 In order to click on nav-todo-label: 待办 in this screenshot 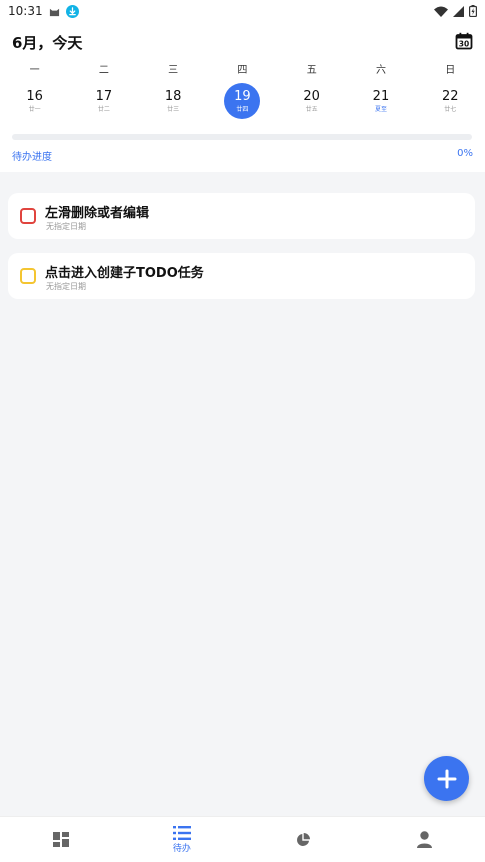, I will do `click(181, 848)`.